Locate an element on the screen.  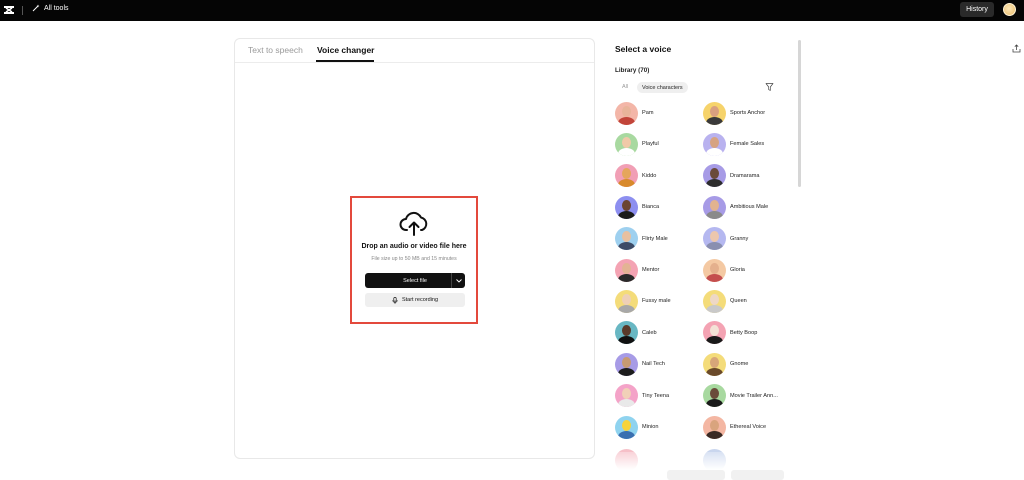
voice-item: Female Sales is located at coordinates (745, 144).